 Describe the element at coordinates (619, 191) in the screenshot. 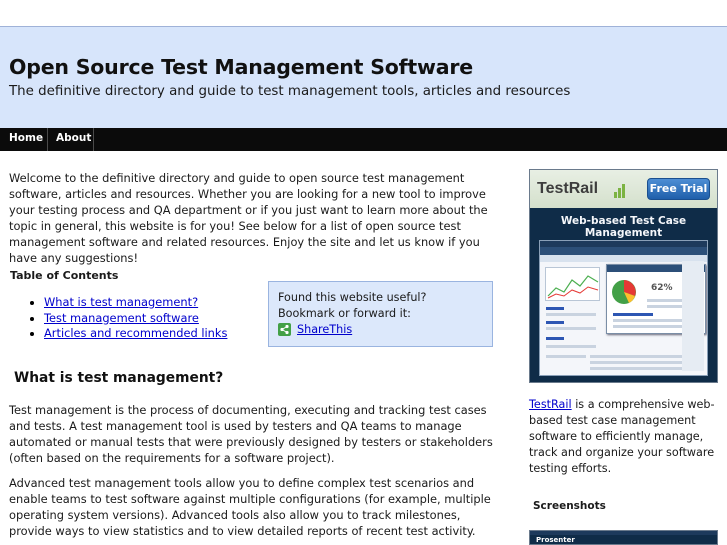

I see `logo-bars-icon` at that location.